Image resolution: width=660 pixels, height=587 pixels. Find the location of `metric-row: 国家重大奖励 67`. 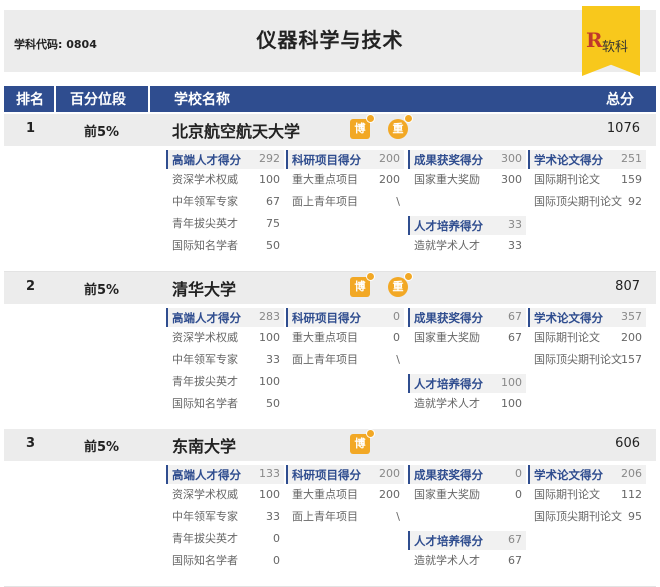

metric-row: 国家重大奖励 67 is located at coordinates (467, 338).